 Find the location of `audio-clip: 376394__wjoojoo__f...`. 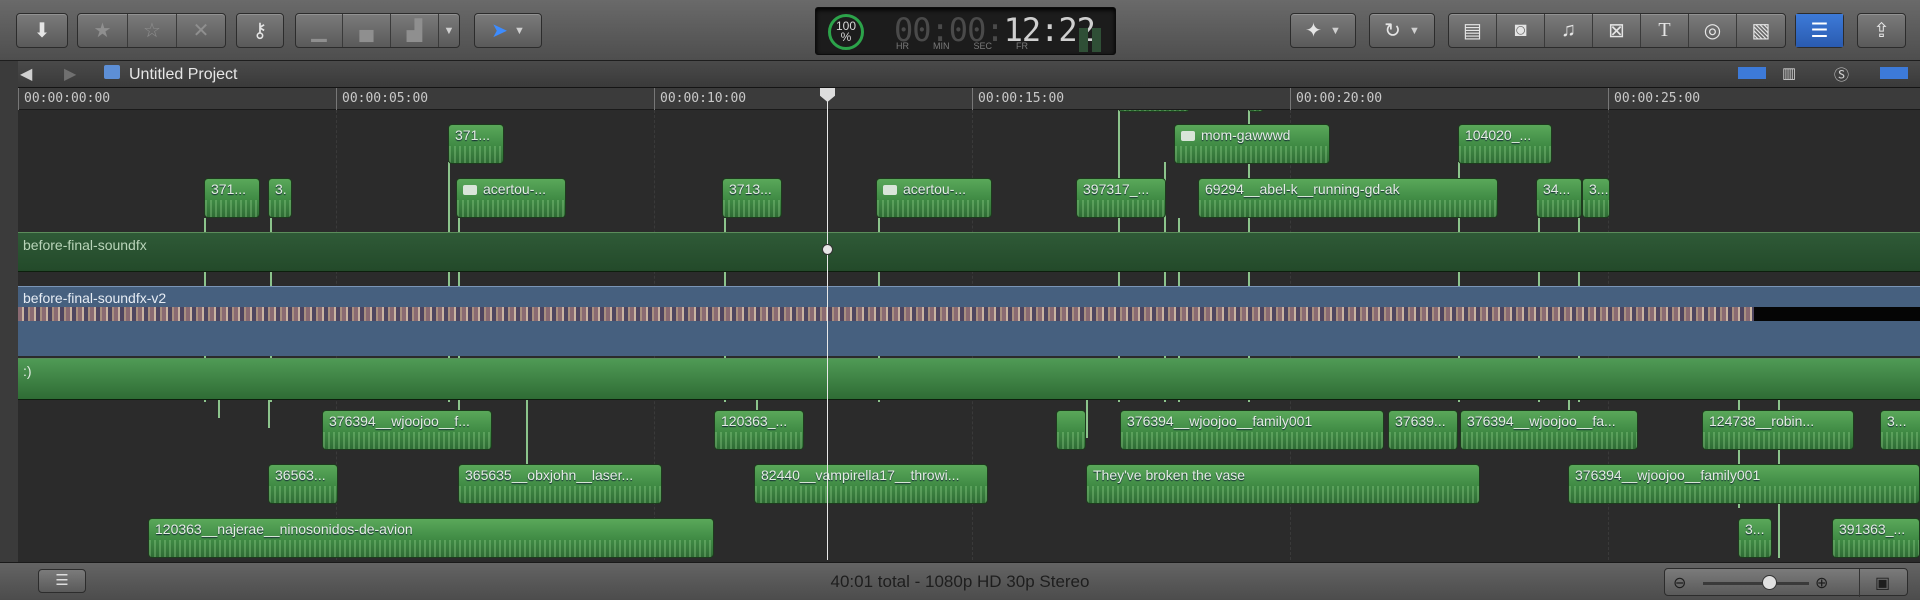

audio-clip: 376394__wjoojoo__f... is located at coordinates (407, 430).